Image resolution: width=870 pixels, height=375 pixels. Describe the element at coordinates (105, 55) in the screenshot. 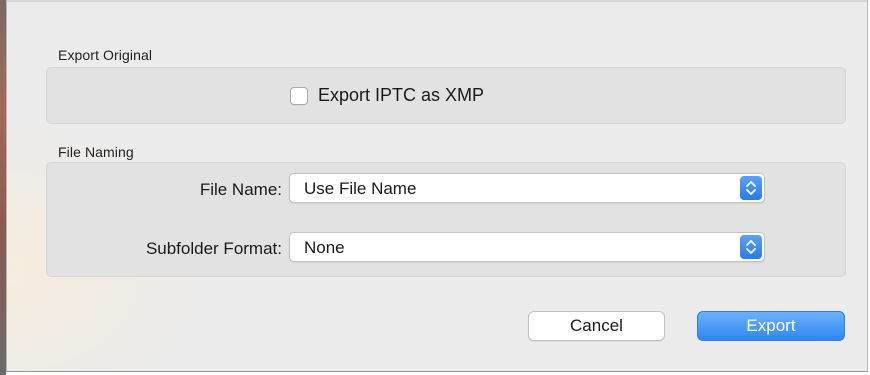

I see `export-original-title: Export Original` at that location.